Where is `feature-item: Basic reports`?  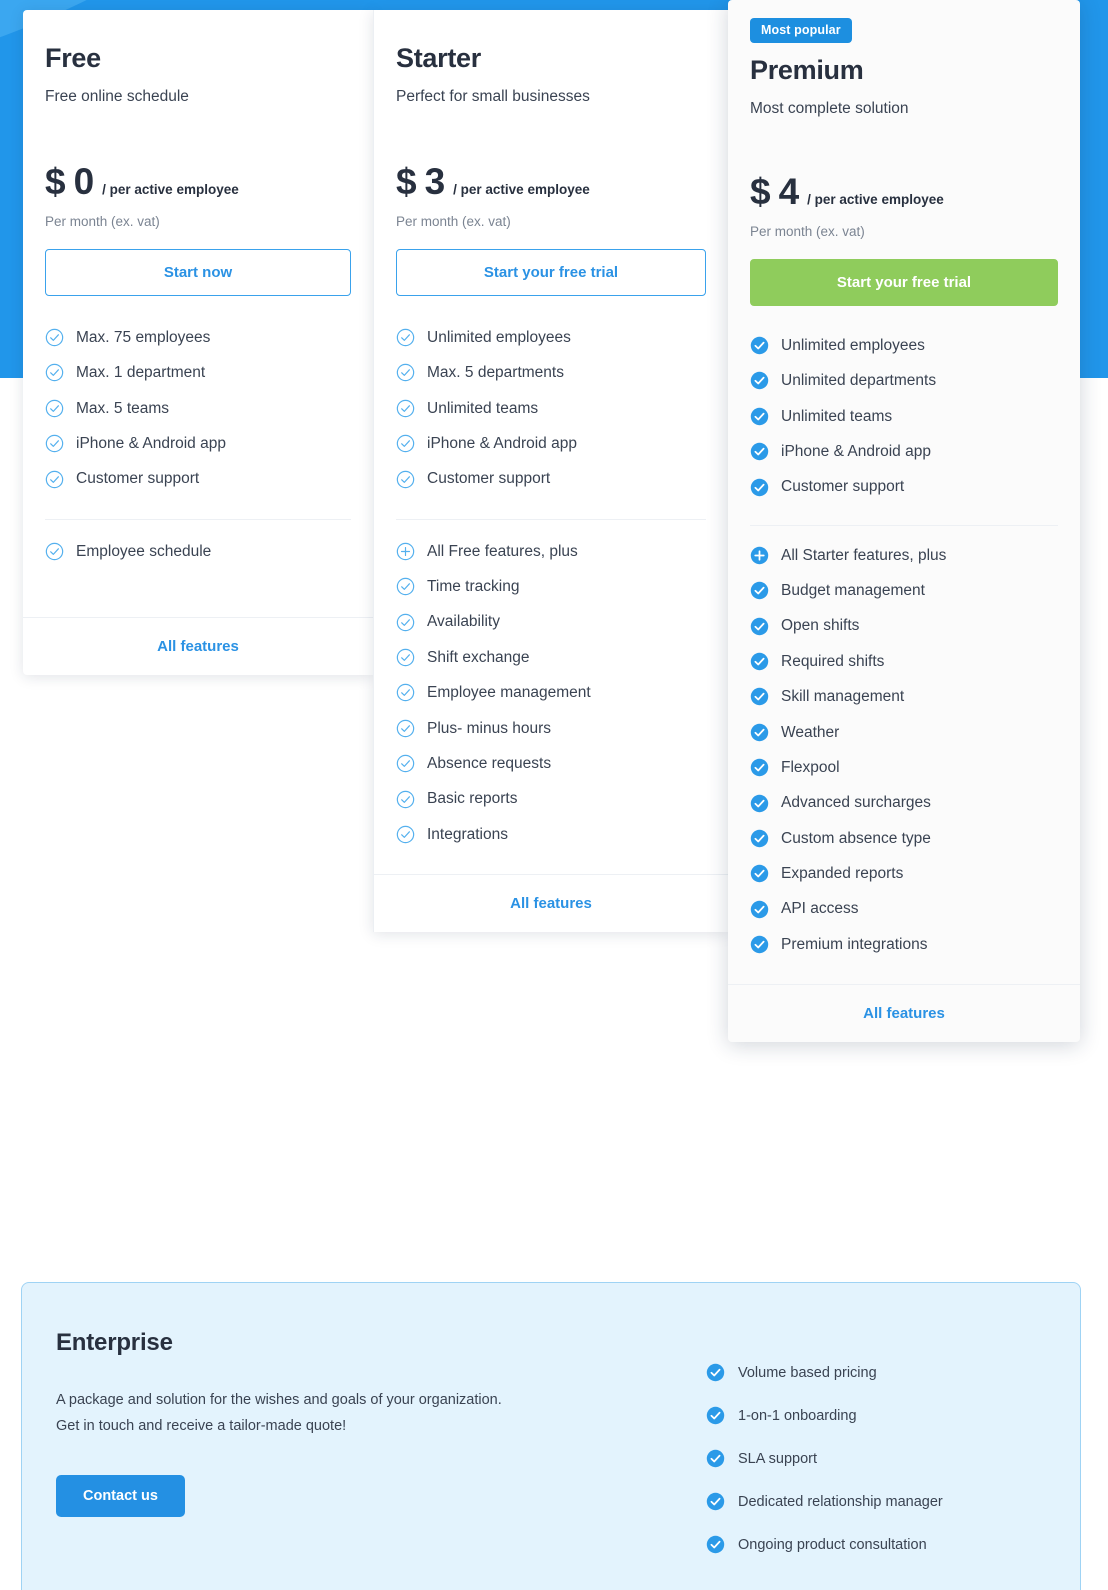 feature-item: Basic reports is located at coordinates (551, 798).